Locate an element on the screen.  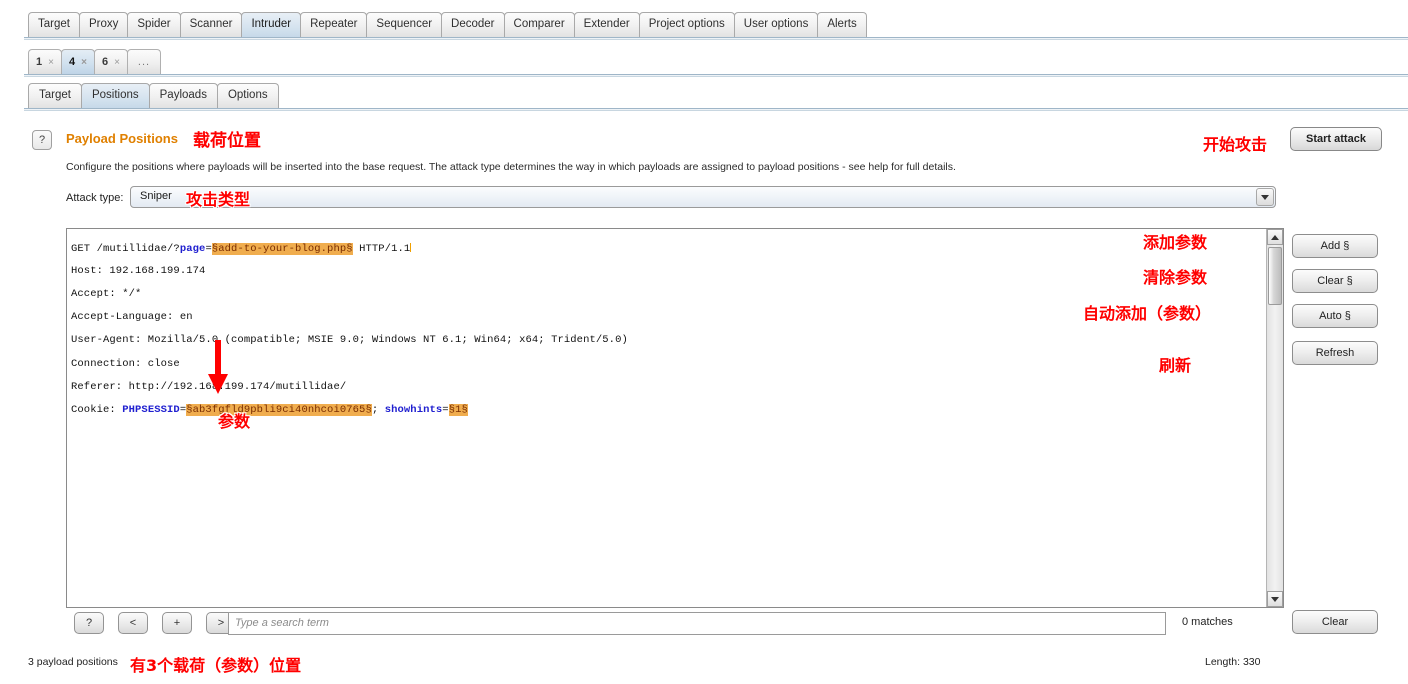
match-count: 0 matches is located at coordinates (1207, 622).